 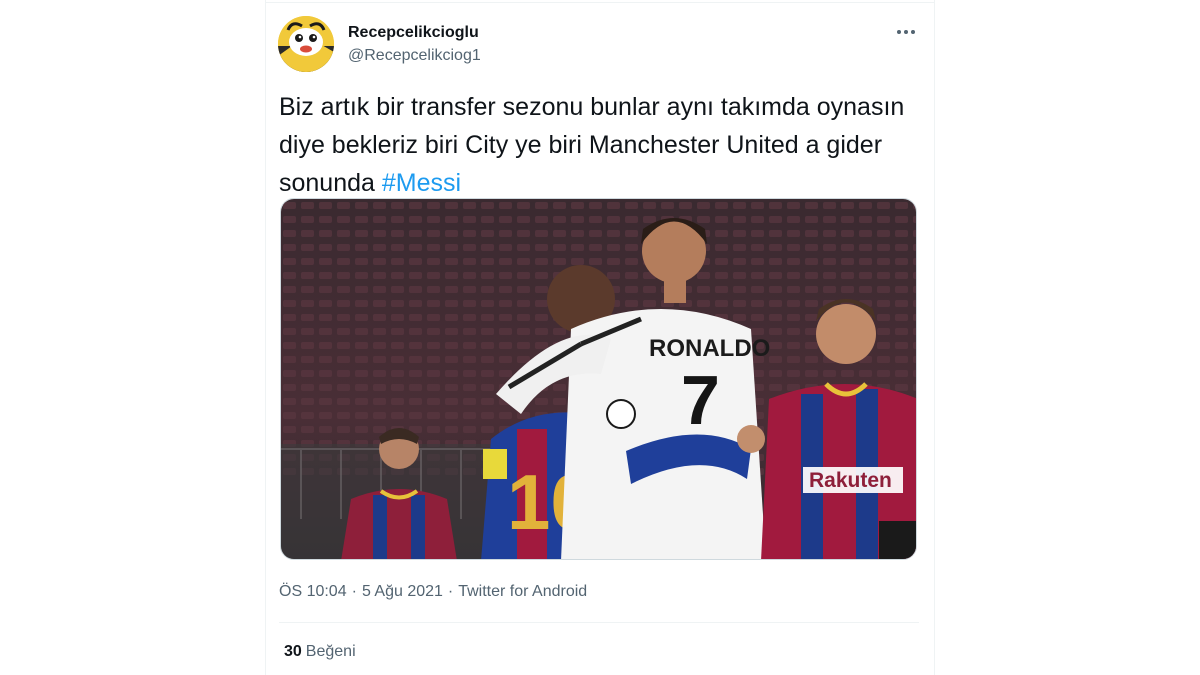 What do you see at coordinates (700, 400) in the screenshot?
I see `jersey-number-7: 7` at bounding box center [700, 400].